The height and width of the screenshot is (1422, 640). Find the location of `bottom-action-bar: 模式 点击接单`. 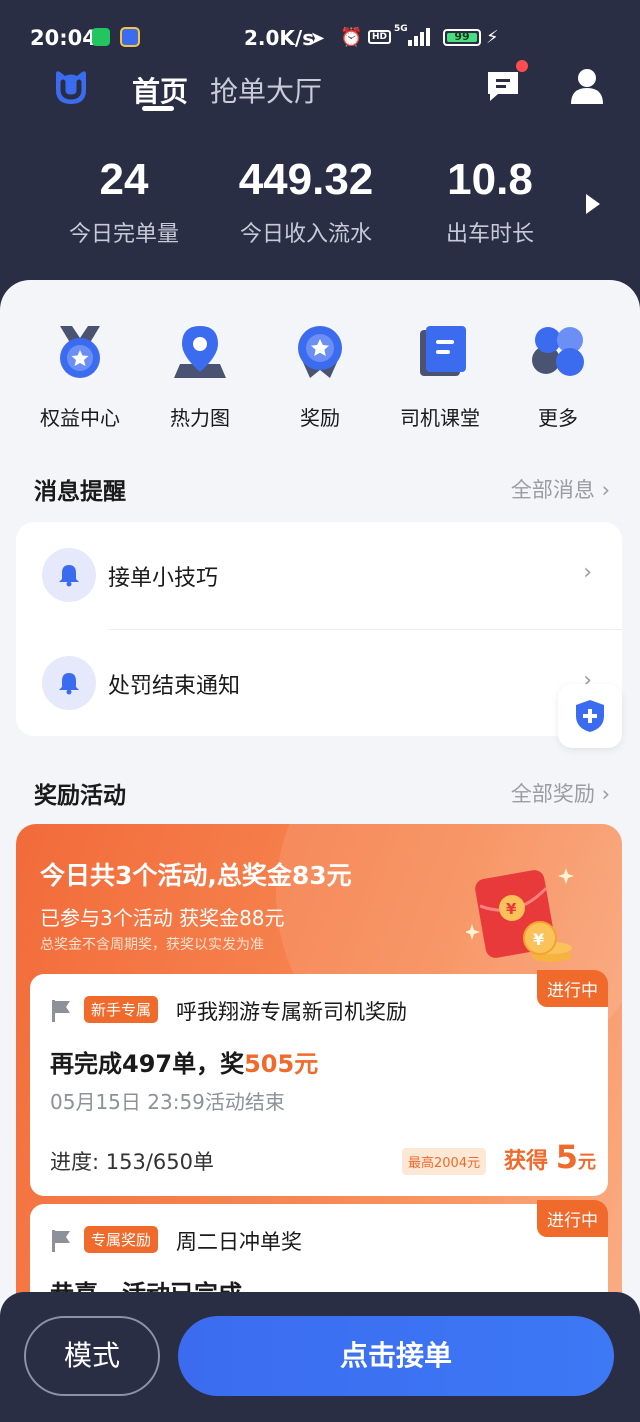

bottom-action-bar: 模式 点击接单 is located at coordinates (320, 1357).